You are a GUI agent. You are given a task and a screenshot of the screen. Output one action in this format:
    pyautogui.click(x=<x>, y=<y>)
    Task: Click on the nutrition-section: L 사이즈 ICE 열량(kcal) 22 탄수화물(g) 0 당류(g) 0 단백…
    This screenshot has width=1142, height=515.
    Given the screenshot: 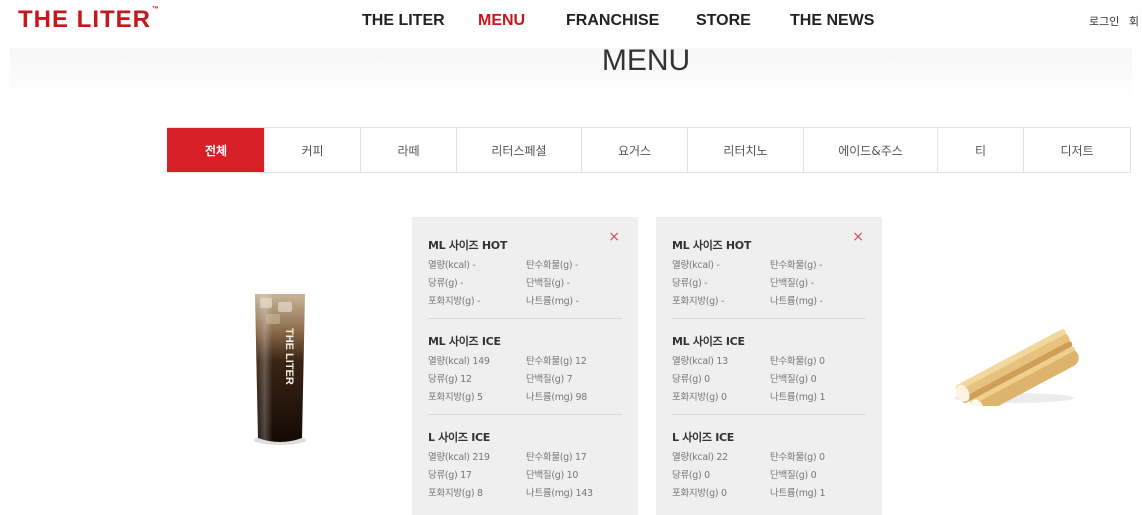 What is the action you would take?
    pyautogui.click(x=769, y=464)
    